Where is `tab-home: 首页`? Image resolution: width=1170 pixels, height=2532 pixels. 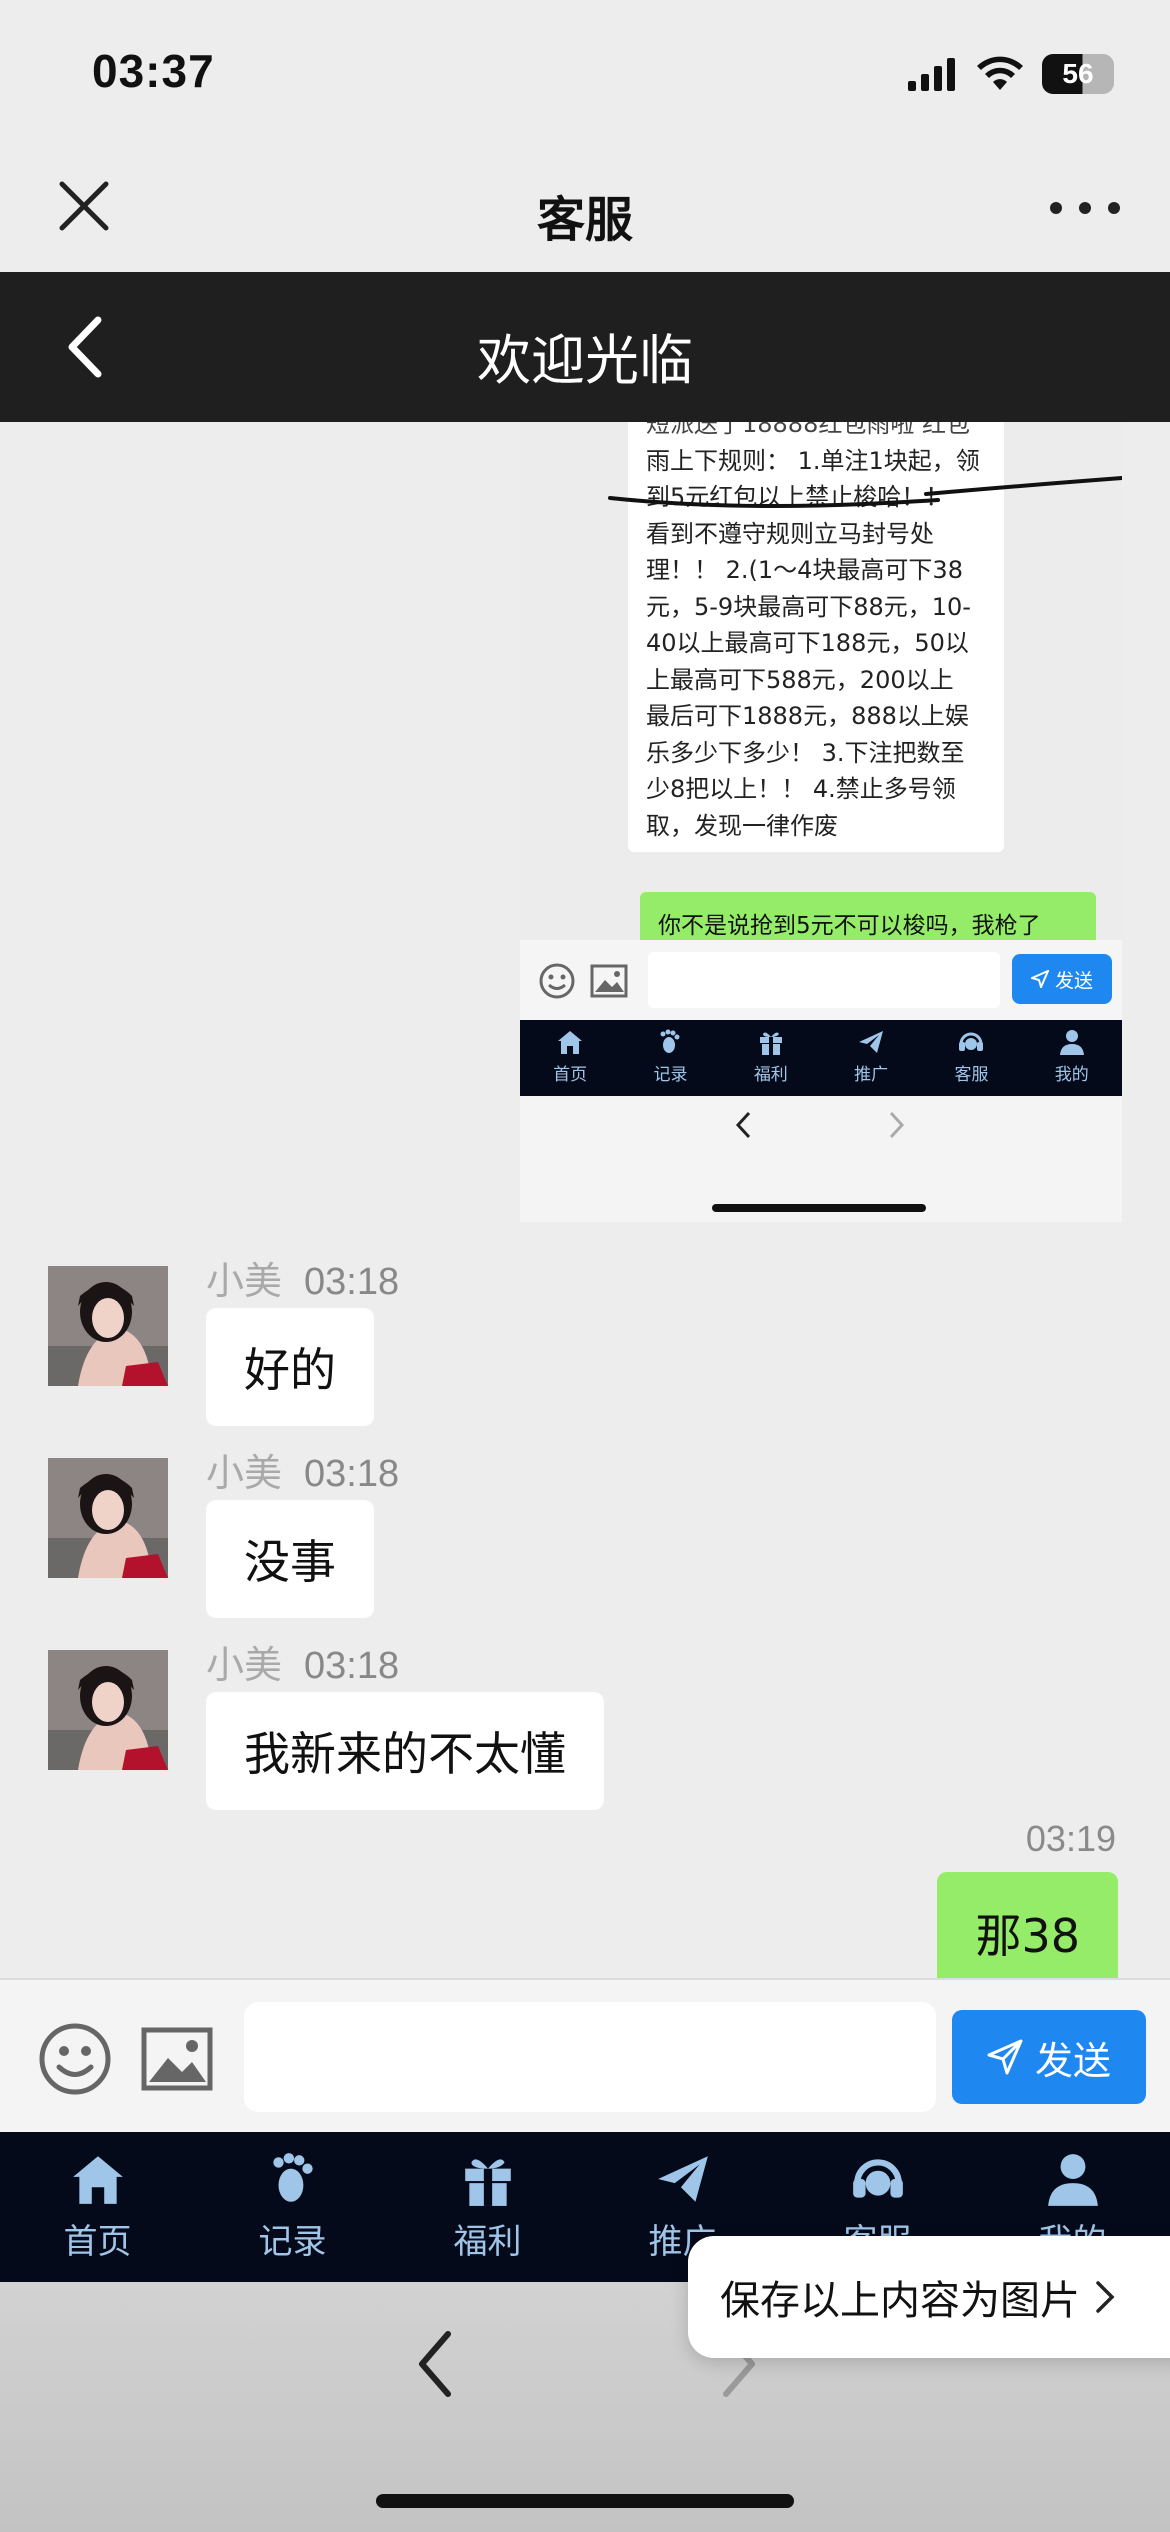
tab-home: 首页 is located at coordinates (97, 2207).